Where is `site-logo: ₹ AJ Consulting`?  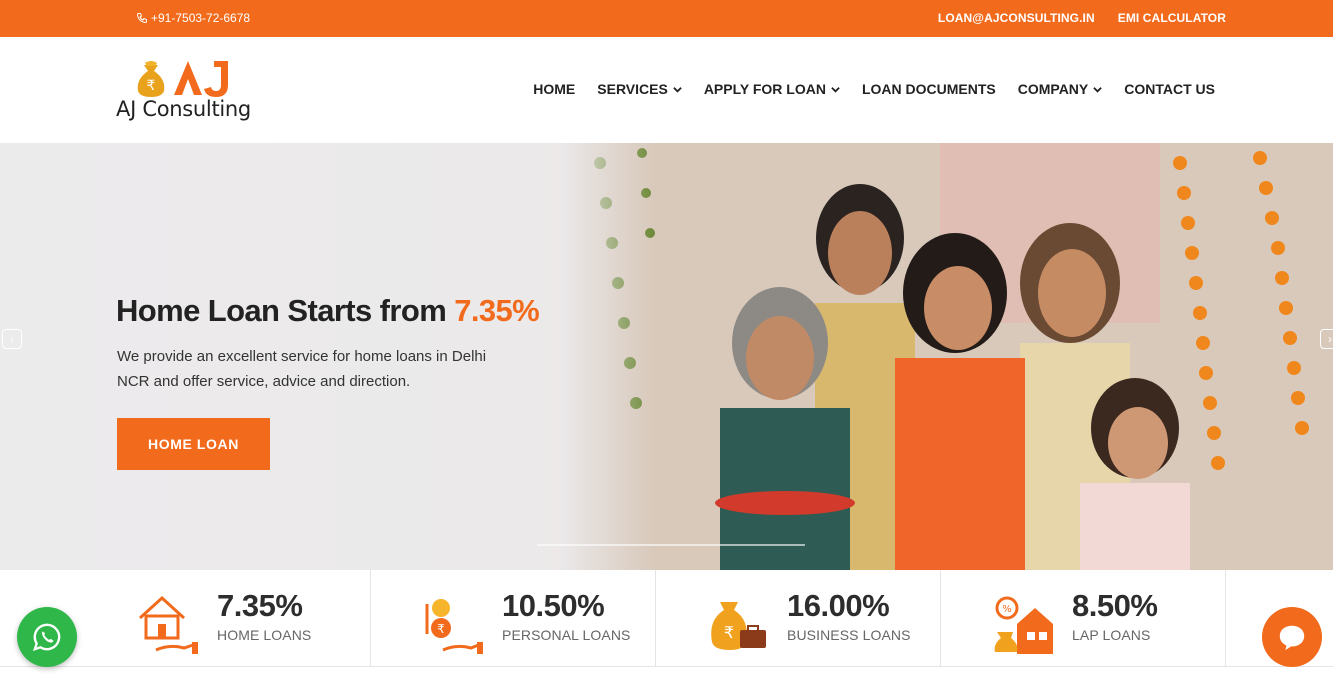 site-logo: ₹ AJ Consulting is located at coordinates (186, 91).